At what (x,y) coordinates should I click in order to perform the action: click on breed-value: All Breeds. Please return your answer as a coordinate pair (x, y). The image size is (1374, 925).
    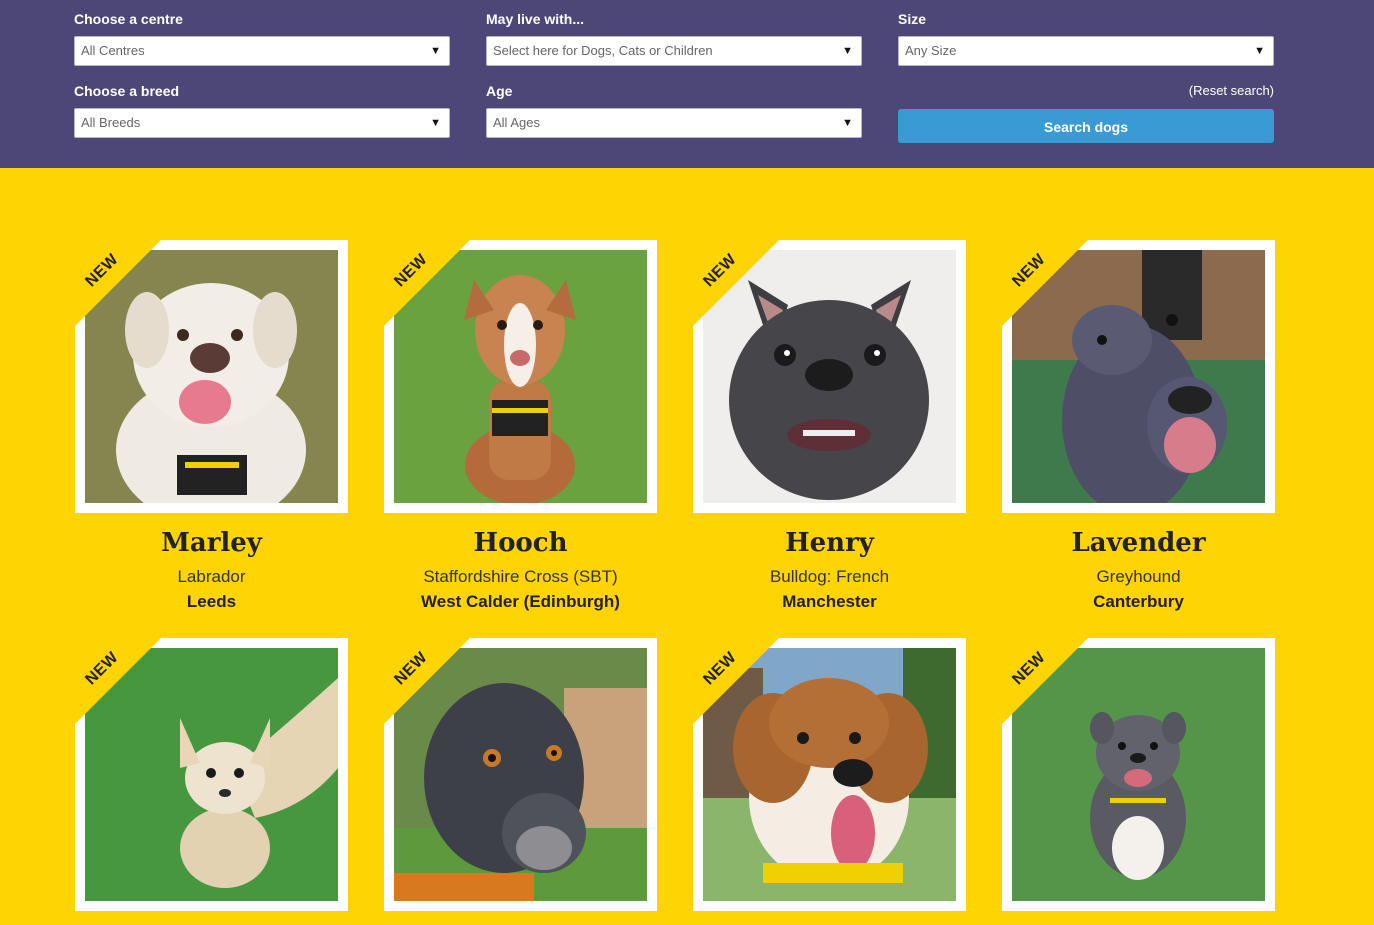
    Looking at the image, I should click on (111, 122).